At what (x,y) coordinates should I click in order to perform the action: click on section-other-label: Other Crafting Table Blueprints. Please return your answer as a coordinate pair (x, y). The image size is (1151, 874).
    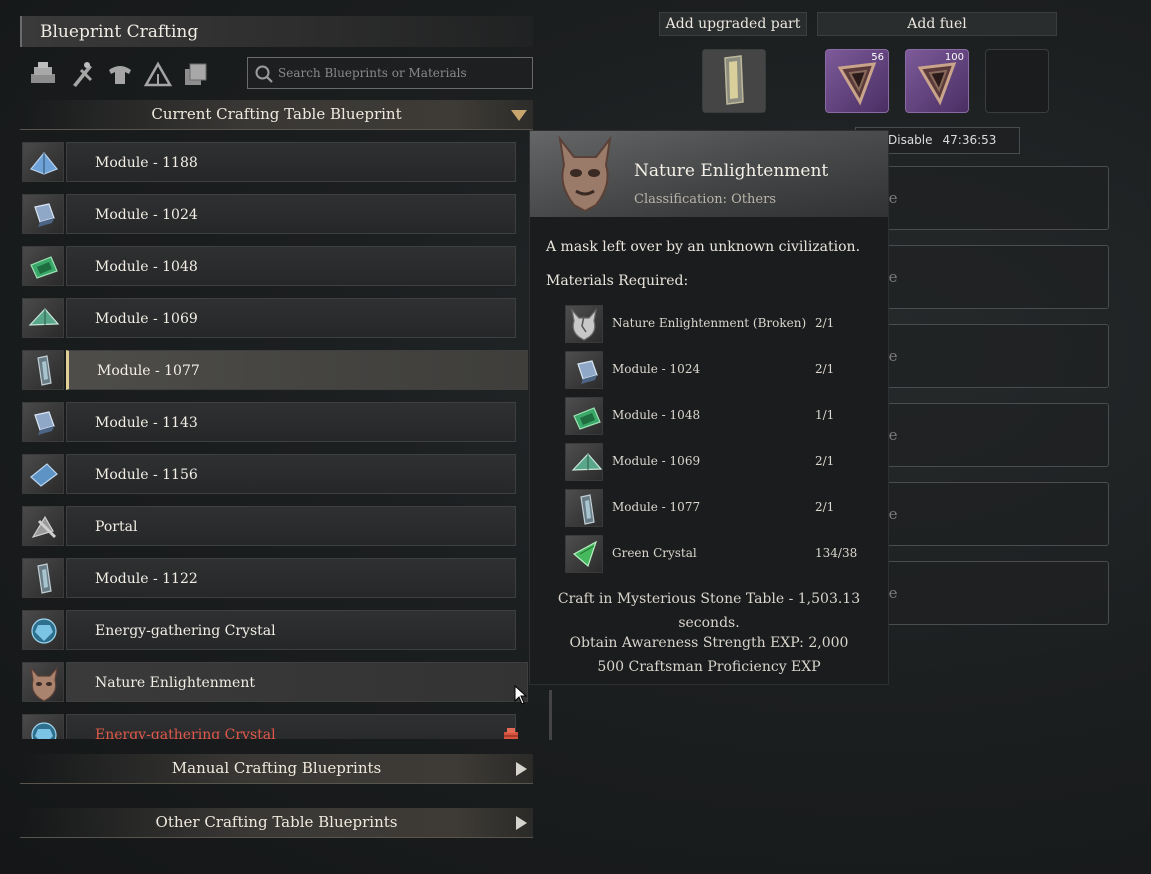
    Looking at the image, I should click on (276, 822).